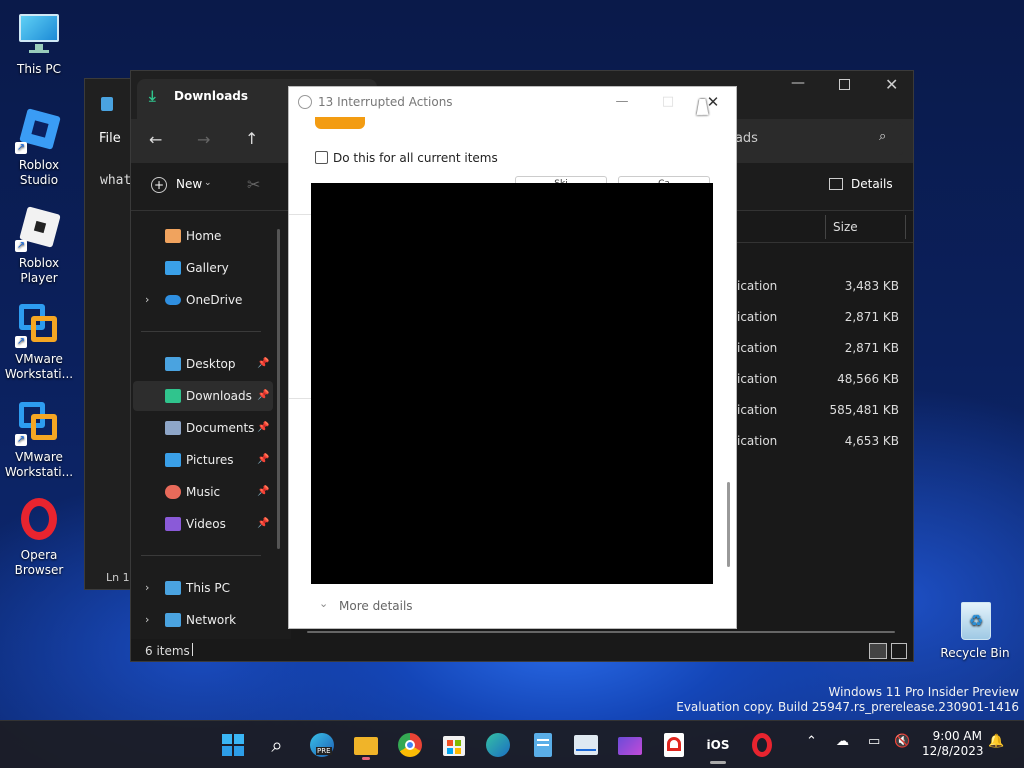  What do you see at coordinates (278, 389) in the screenshot?
I see `sidebar-scrollbar` at bounding box center [278, 389].